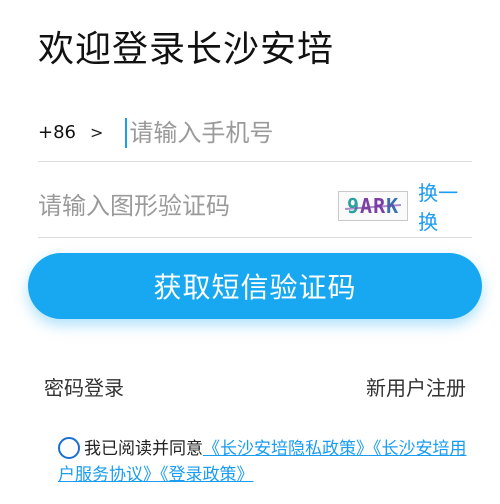  I want to click on register-link: 新用户注册, so click(416, 386).